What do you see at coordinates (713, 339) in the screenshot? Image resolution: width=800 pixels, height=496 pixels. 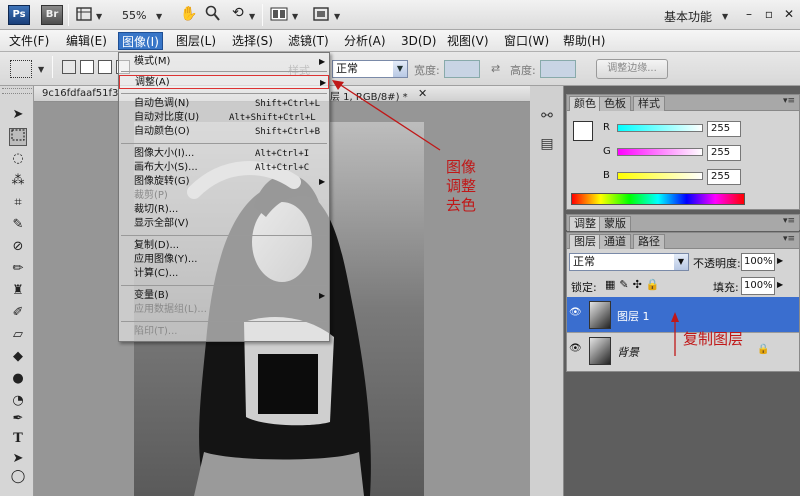 I see `annotation-layer-note: 复制图层` at bounding box center [713, 339].